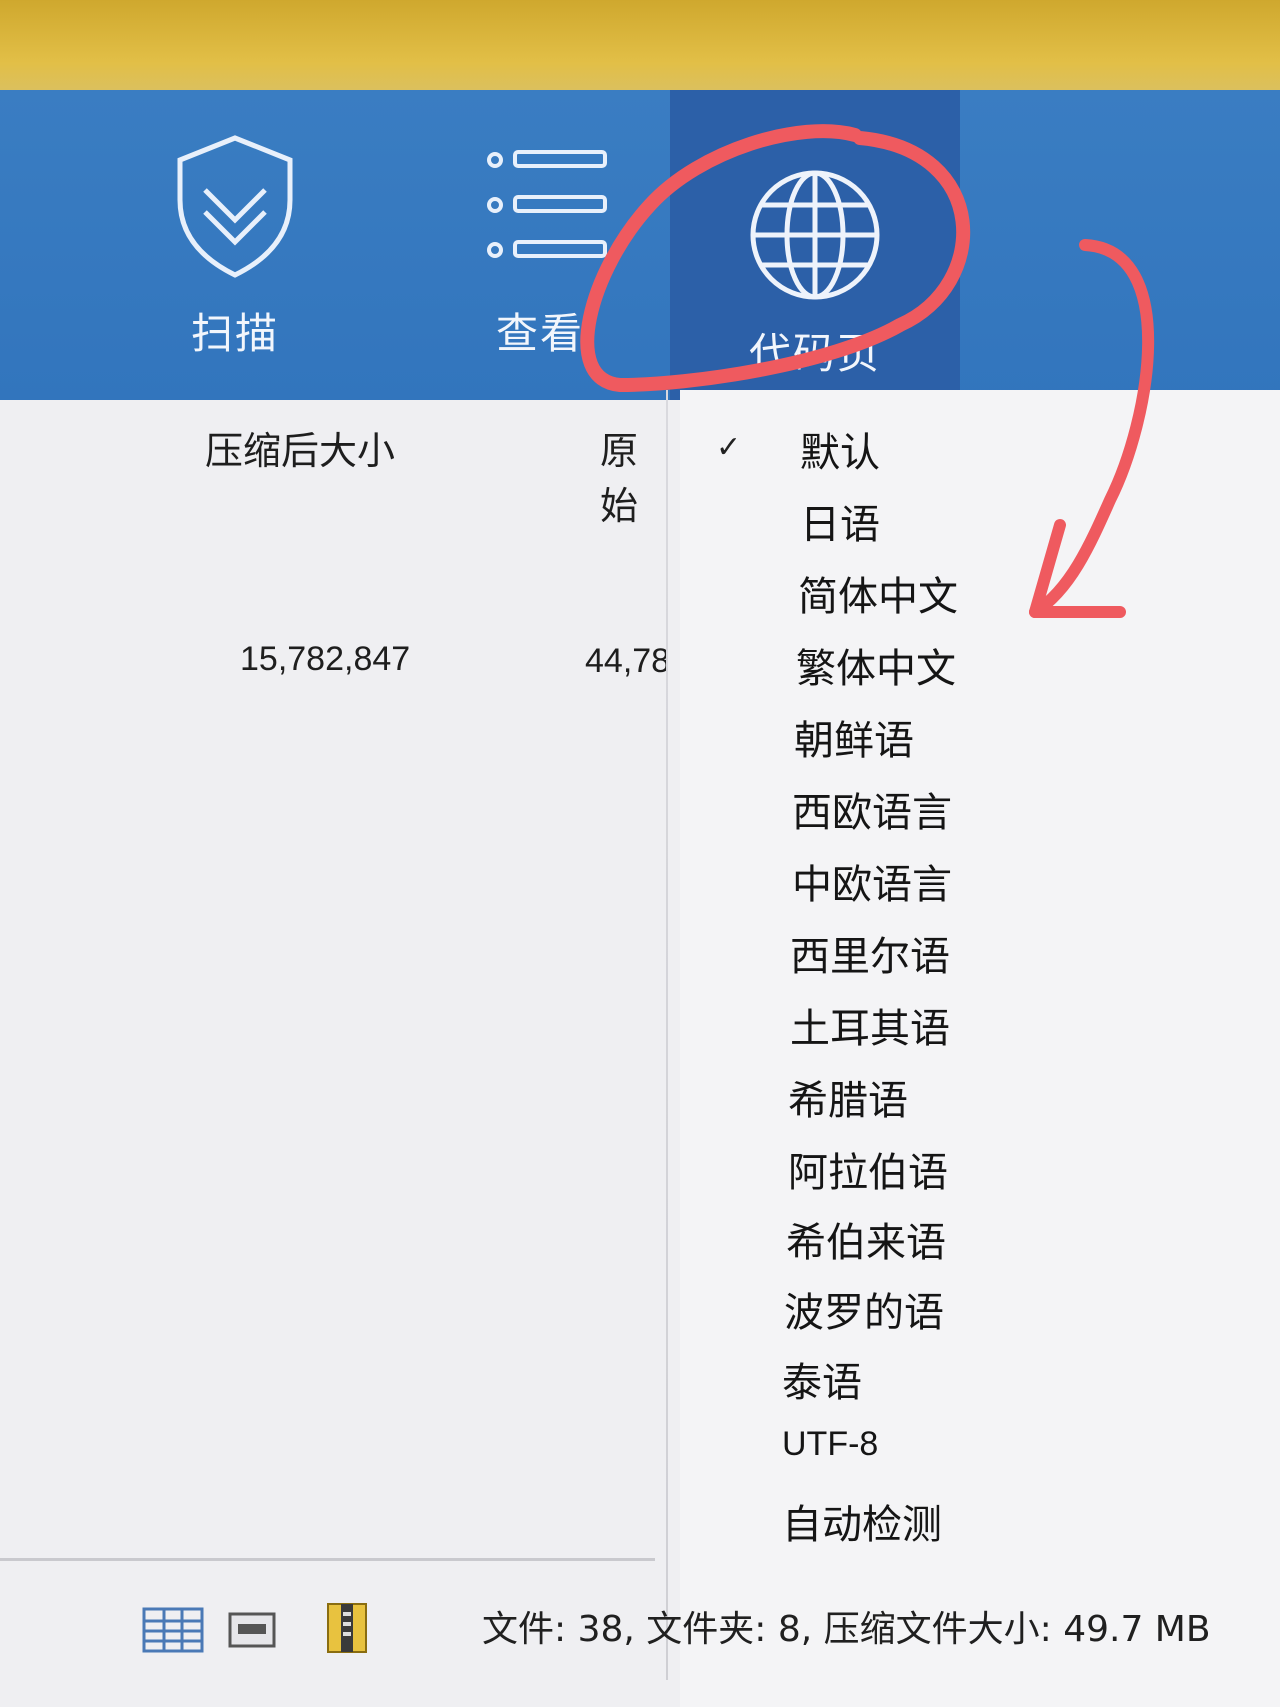  What do you see at coordinates (347, 1628) in the screenshot?
I see `archive-view-icon` at bounding box center [347, 1628].